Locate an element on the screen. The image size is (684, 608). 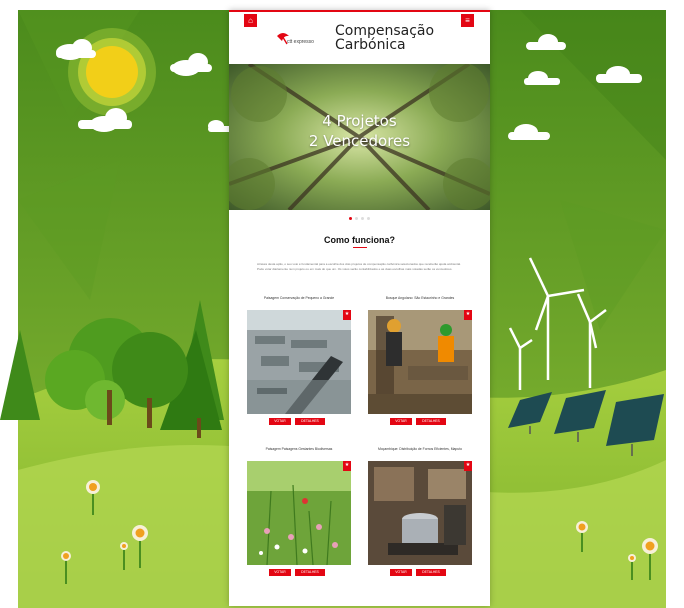
home-icon: ⌂ is located at coordinates (250, 20).